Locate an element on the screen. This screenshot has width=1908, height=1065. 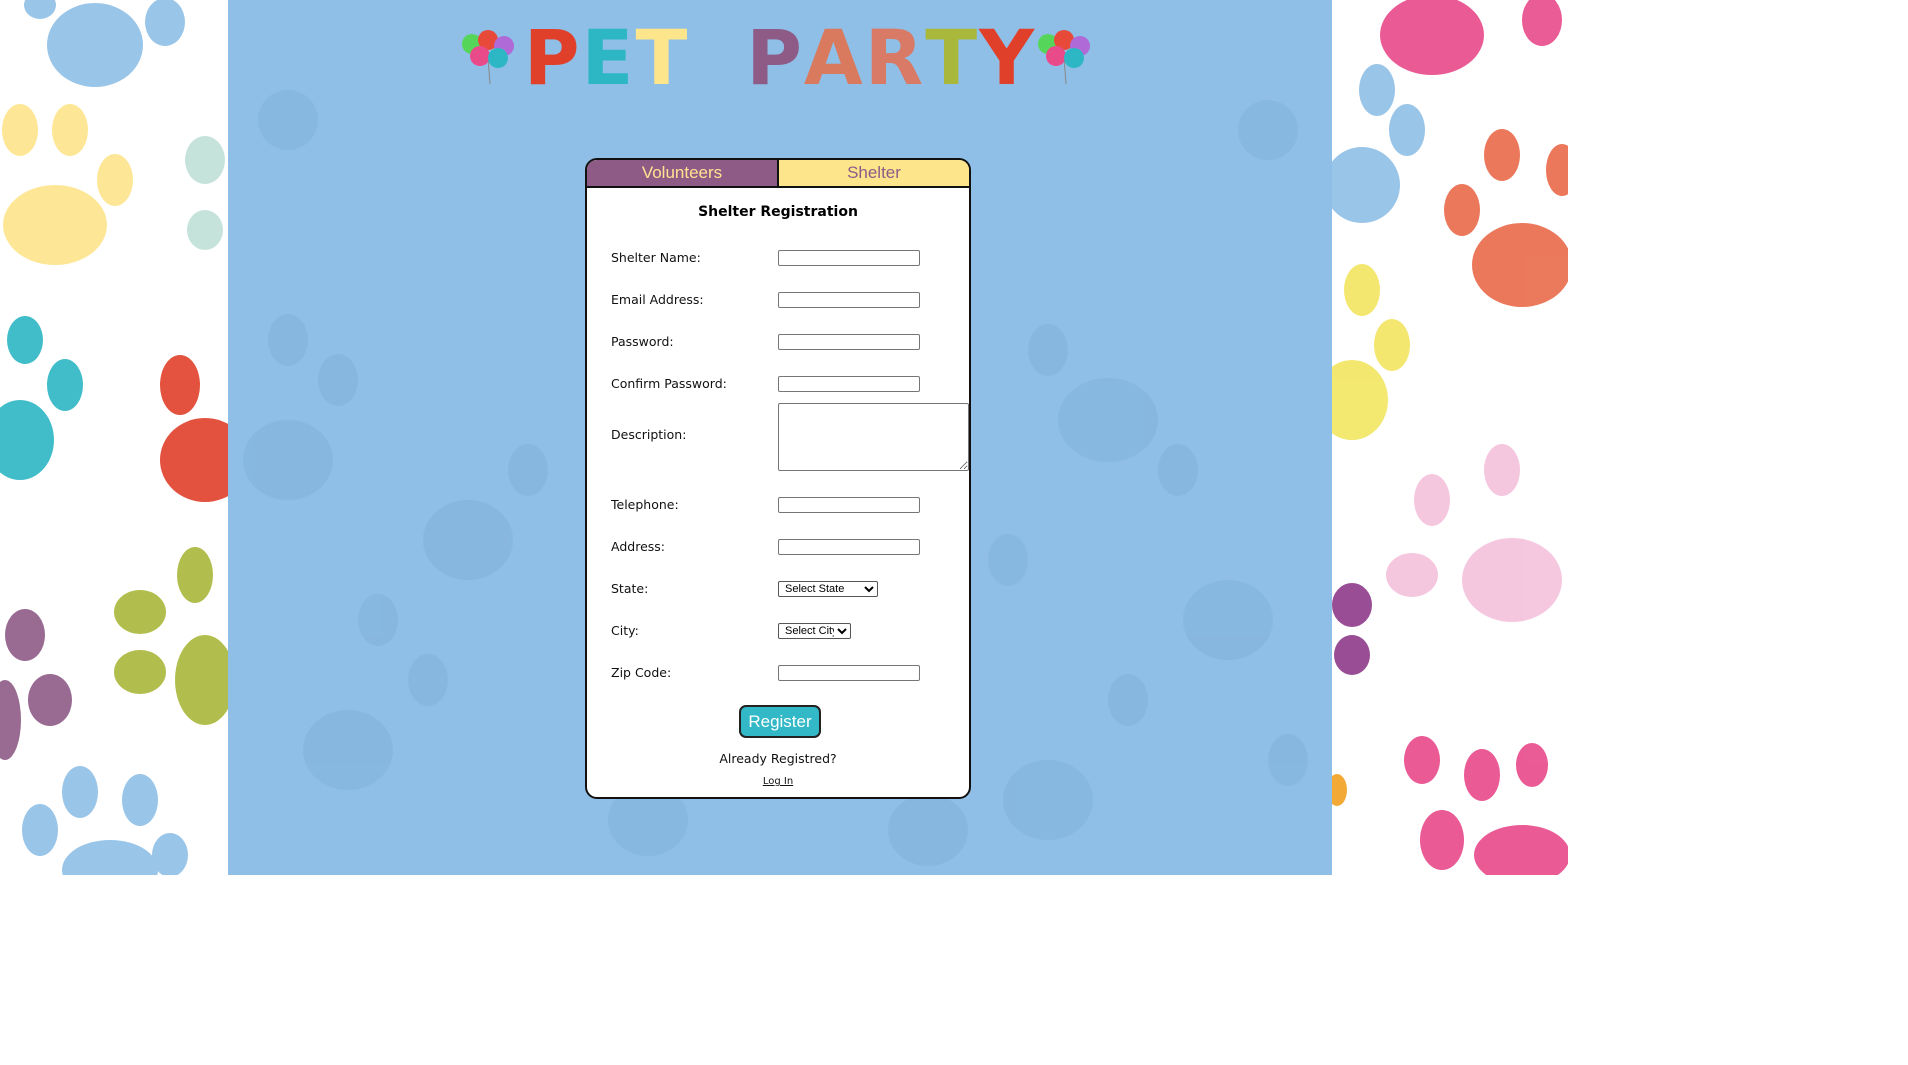
description-label: Description: is located at coordinates (649, 434).